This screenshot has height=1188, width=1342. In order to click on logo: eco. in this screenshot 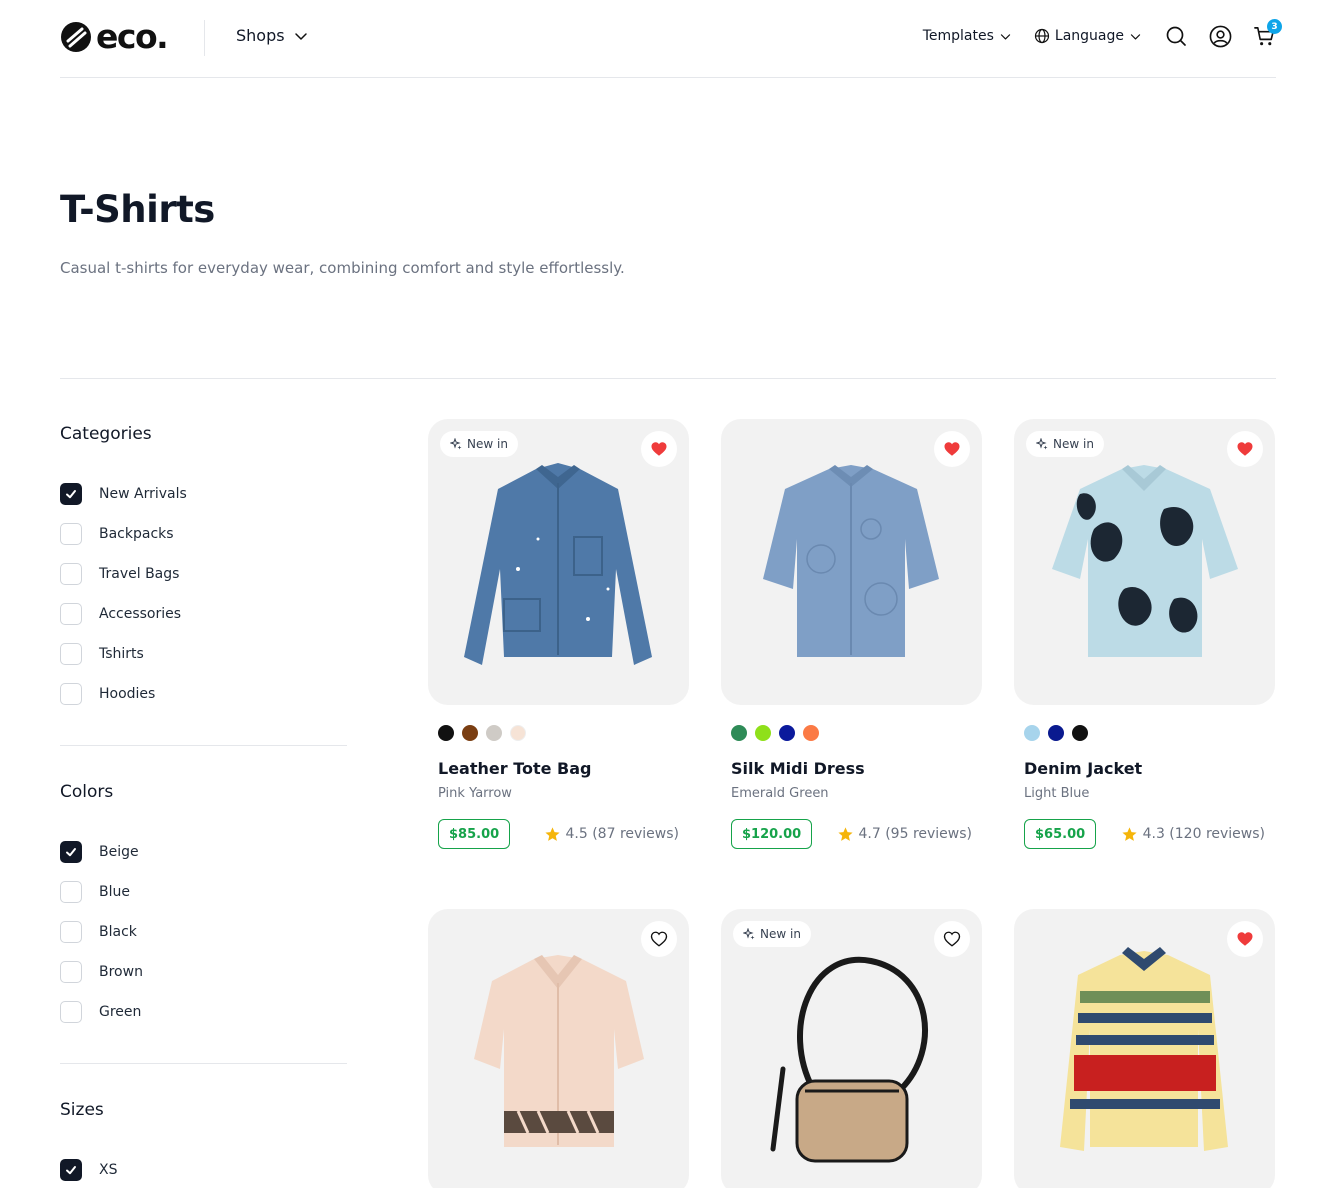, I will do `click(114, 36)`.